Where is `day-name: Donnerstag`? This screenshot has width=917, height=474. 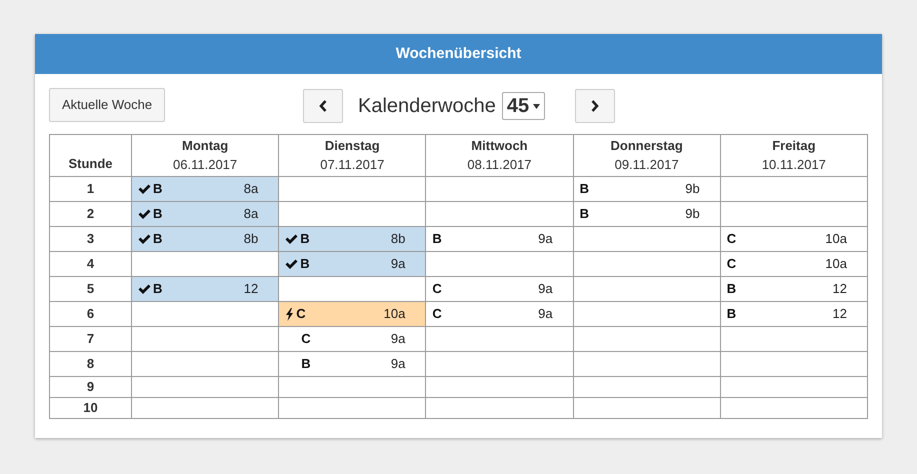
day-name: Donnerstag is located at coordinates (647, 145).